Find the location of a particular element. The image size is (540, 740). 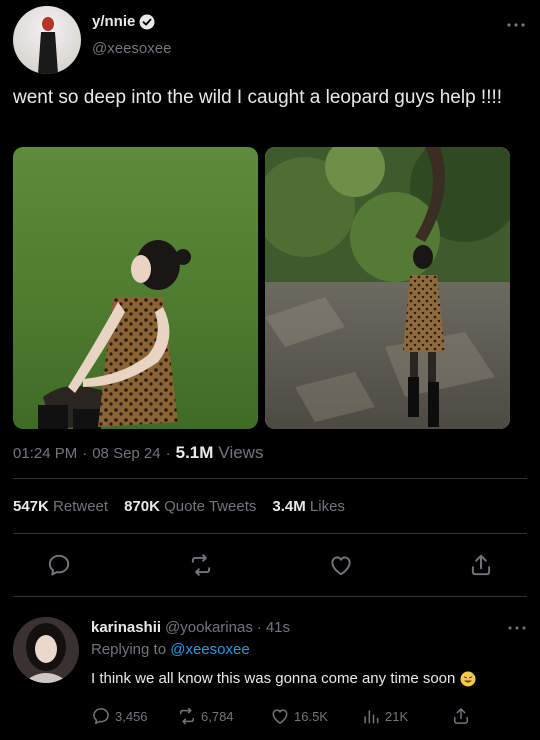

quote-count: 870K is located at coordinates (142, 506).